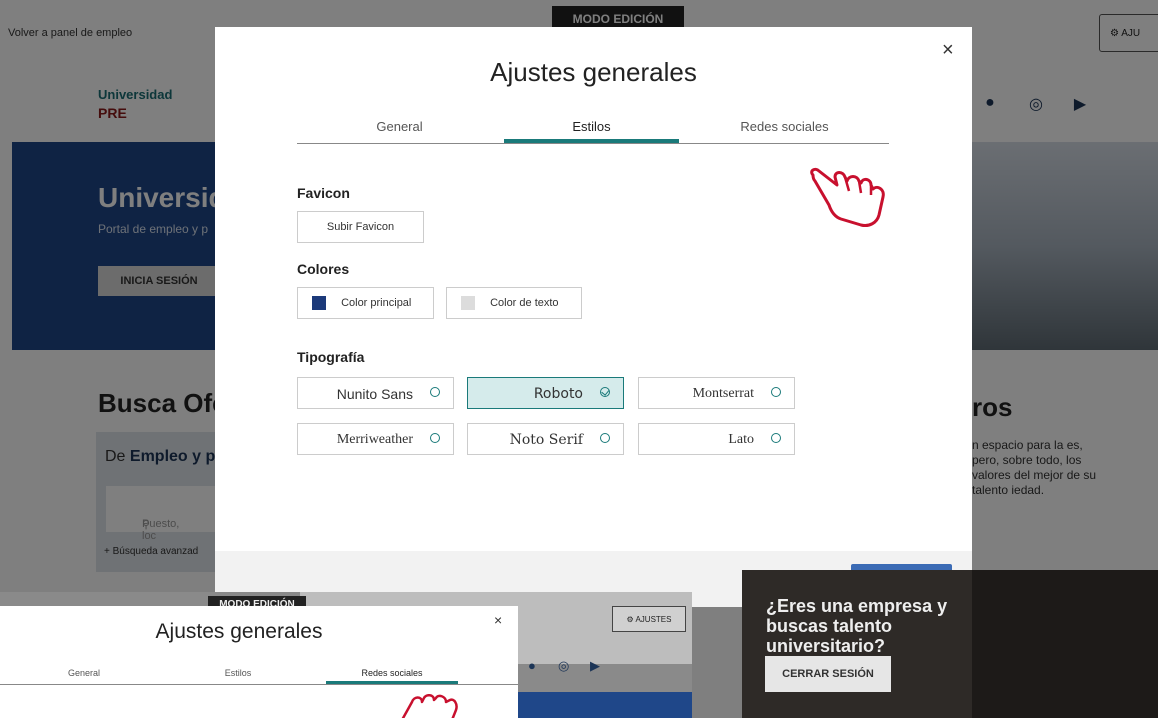 The width and height of the screenshot is (1158, 718). What do you see at coordinates (319, 303) in the screenshot?
I see `primary-color-swatch` at bounding box center [319, 303].